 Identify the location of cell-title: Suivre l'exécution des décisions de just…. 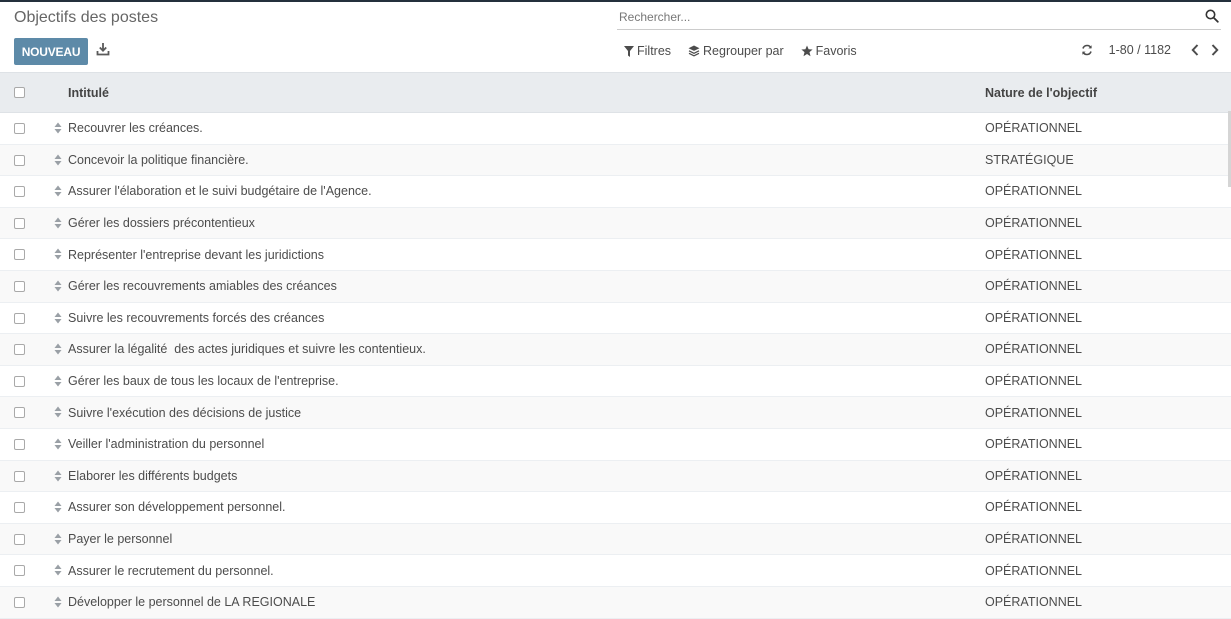
(185, 412).